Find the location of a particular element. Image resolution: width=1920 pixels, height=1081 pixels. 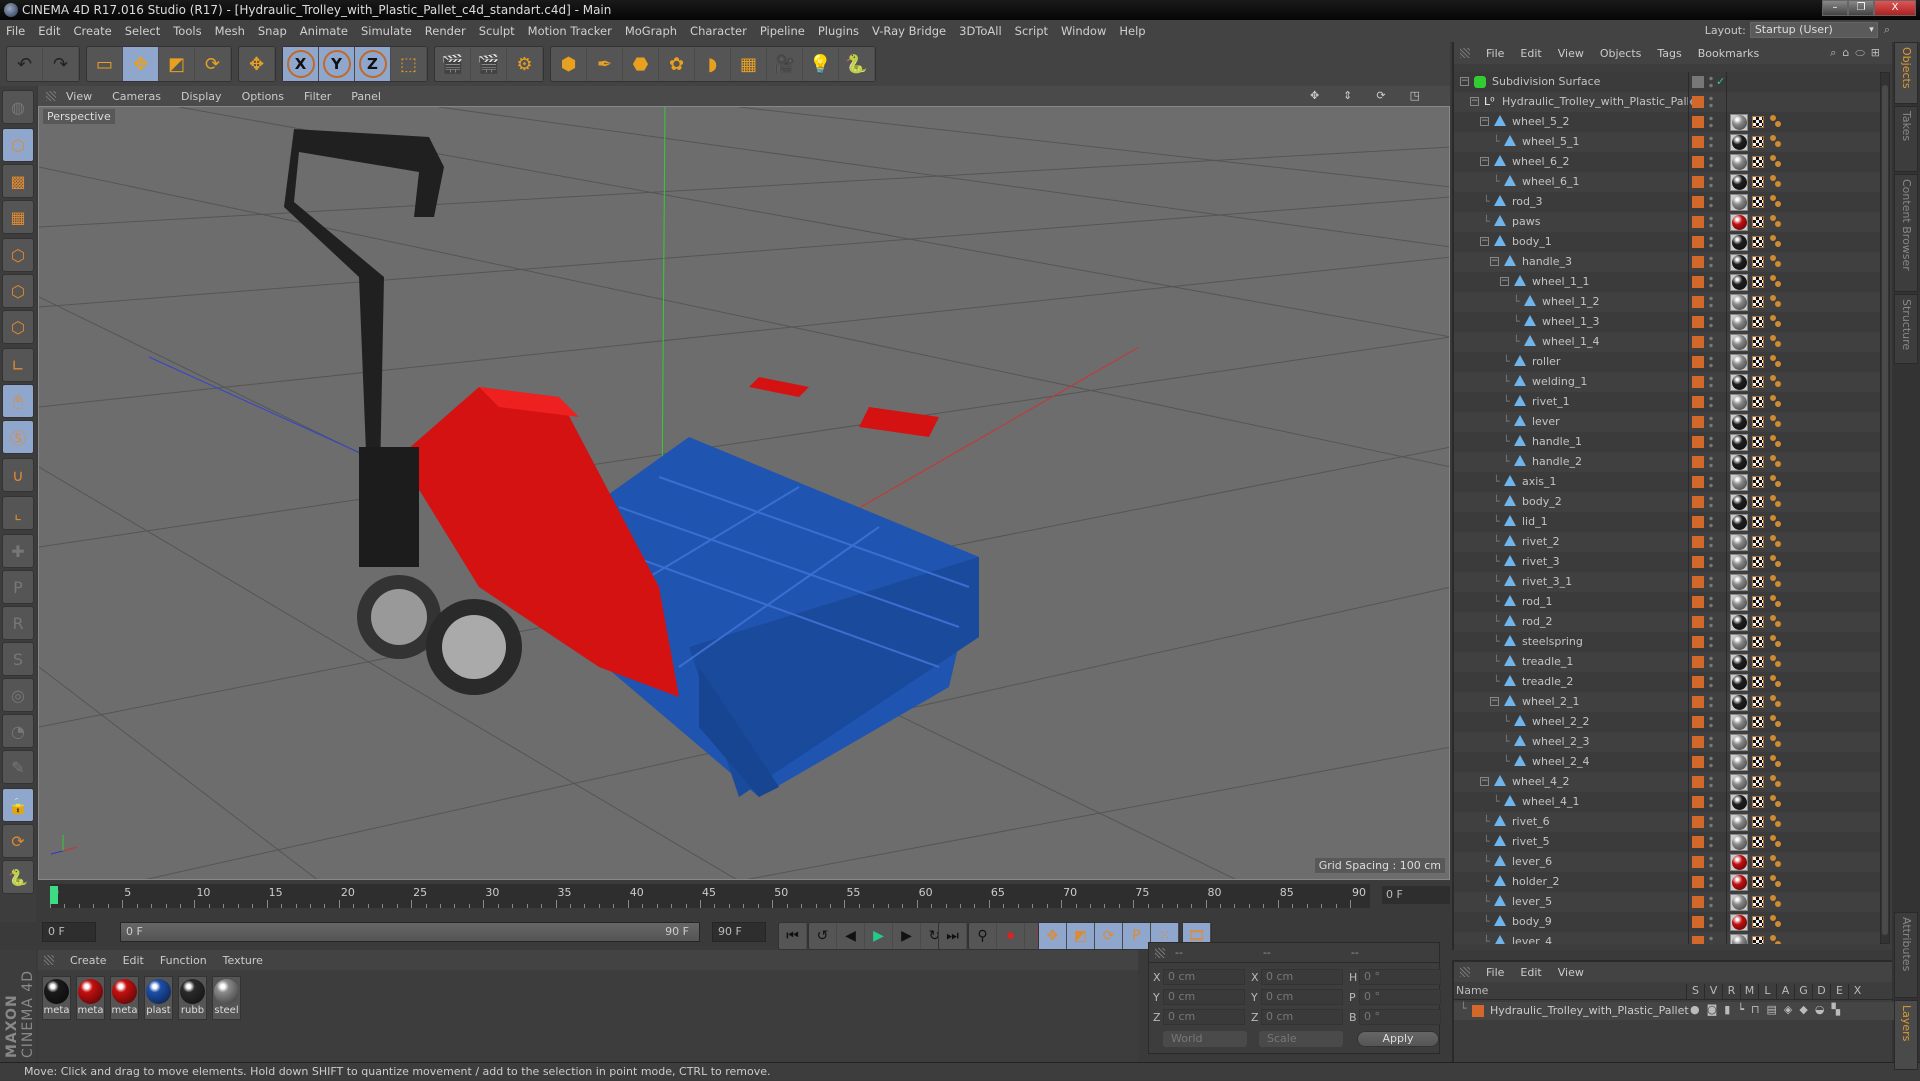

object-name: wheel_2_3 is located at coordinates (1561, 742).